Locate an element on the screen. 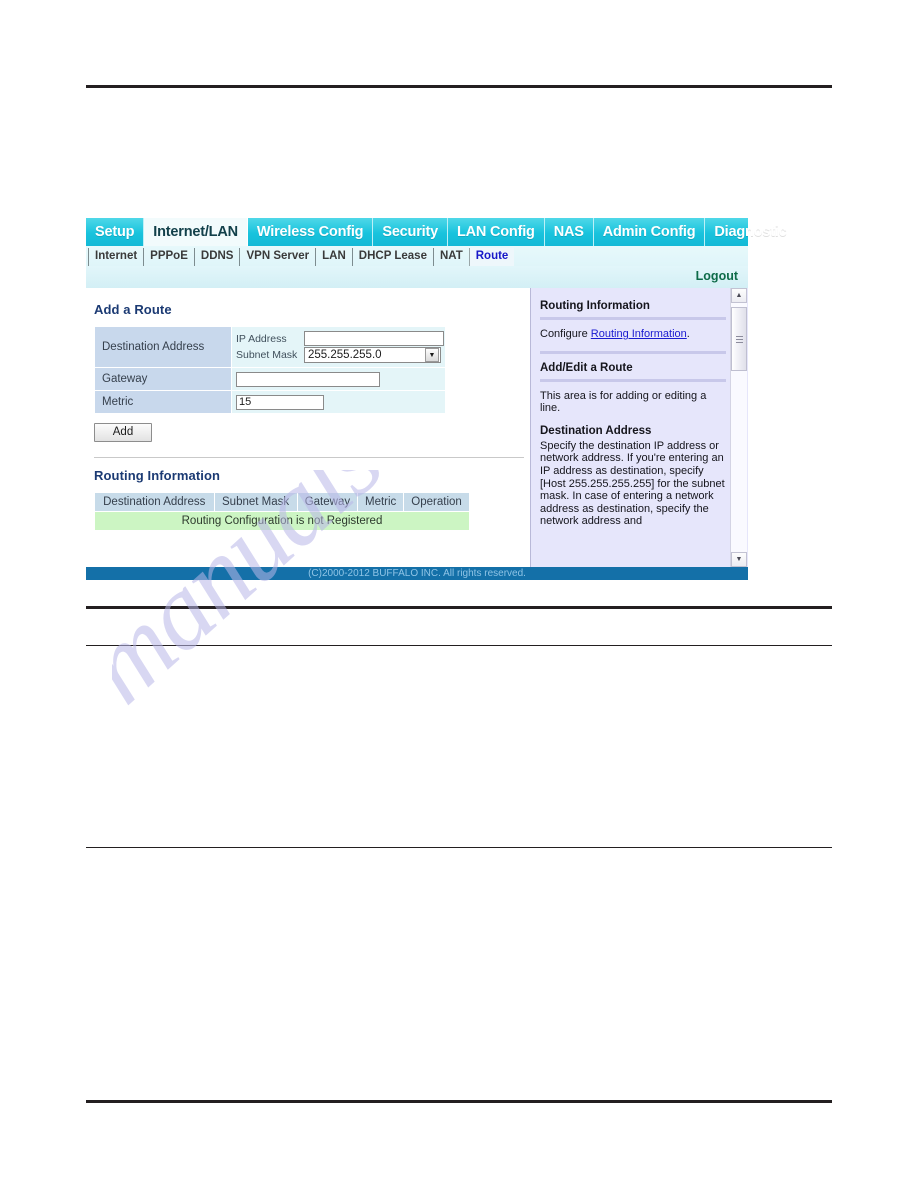  page-rule-top is located at coordinates (459, 86).